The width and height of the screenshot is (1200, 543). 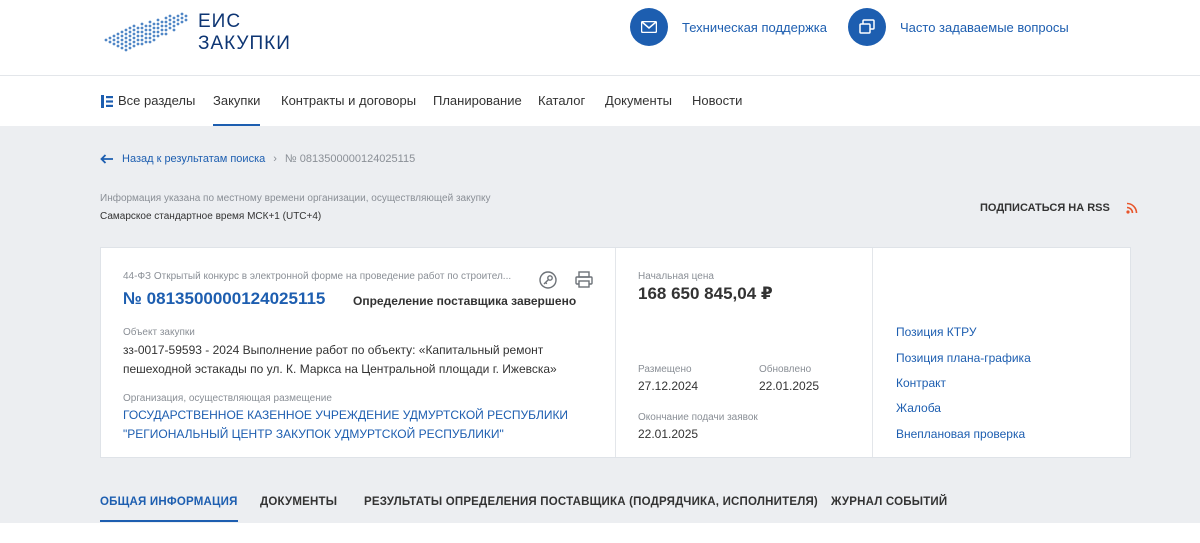 I want to click on updated-value: 22.01.2025, so click(x=789, y=386).